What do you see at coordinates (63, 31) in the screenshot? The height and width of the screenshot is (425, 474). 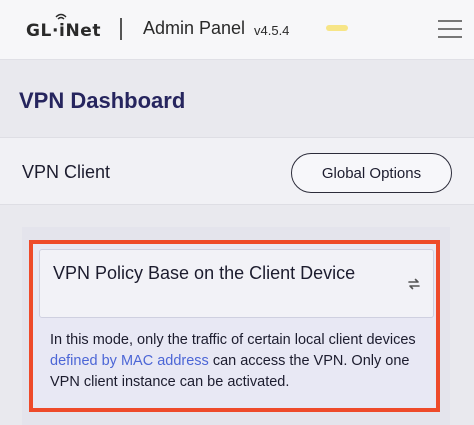 I see `gl-inet-logo: GL·iNet` at bounding box center [63, 31].